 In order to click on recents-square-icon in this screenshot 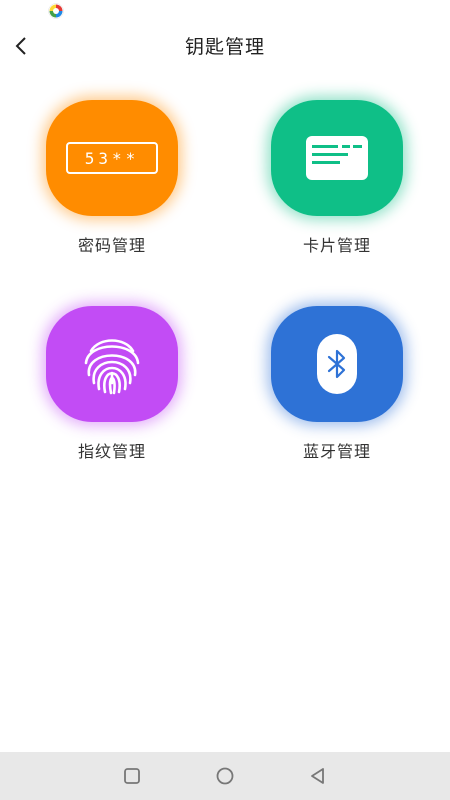, I will do `click(132, 776)`.